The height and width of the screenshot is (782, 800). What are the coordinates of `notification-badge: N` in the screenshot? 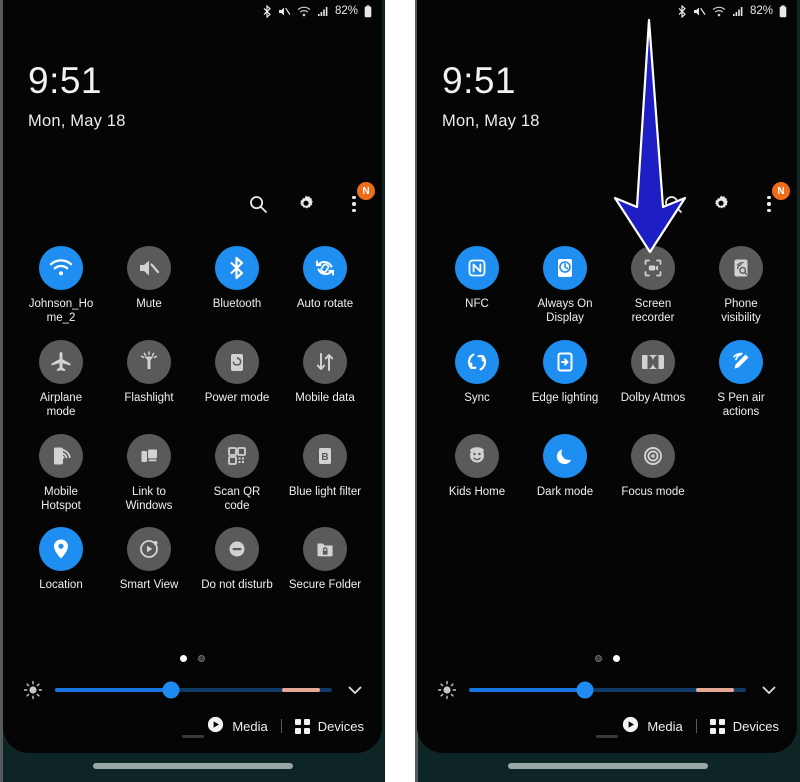 It's located at (366, 191).